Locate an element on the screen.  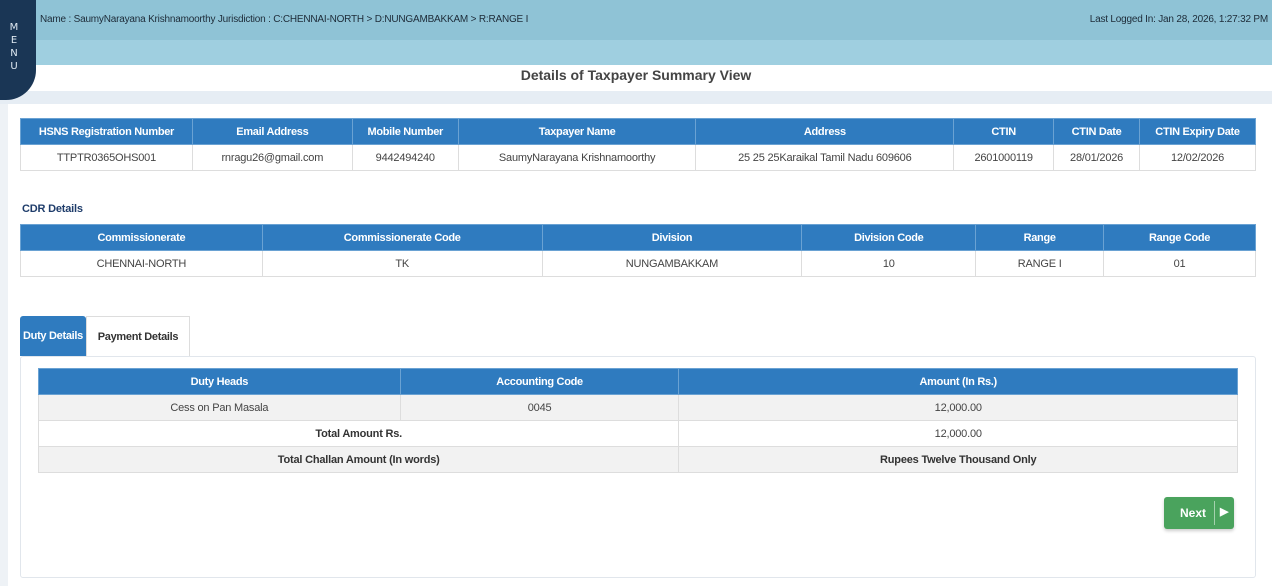
col-duty-heads: Duty Heads is located at coordinates (219, 381).